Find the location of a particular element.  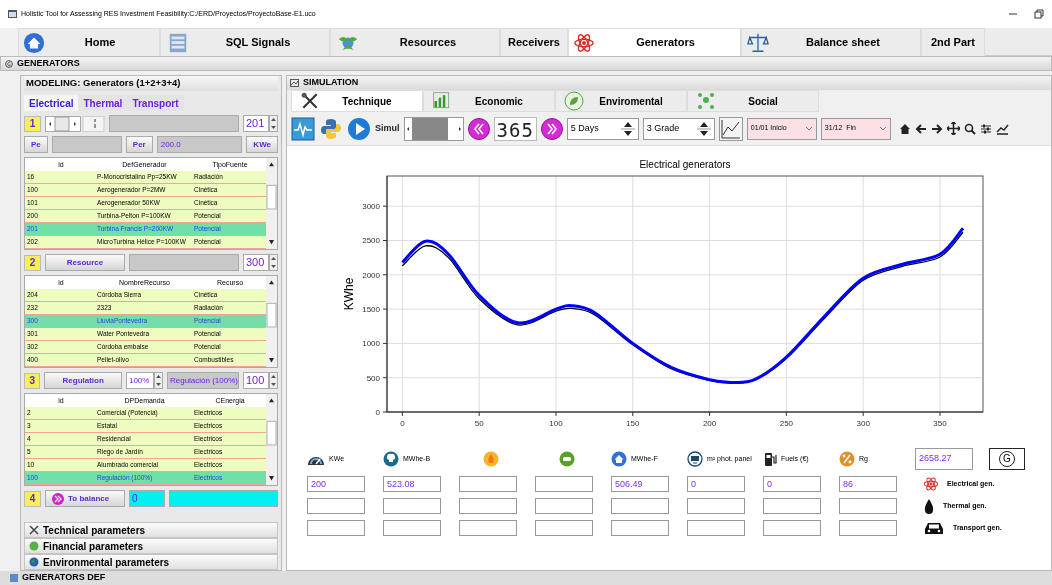

spin-field: 100 is located at coordinates (256, 380).